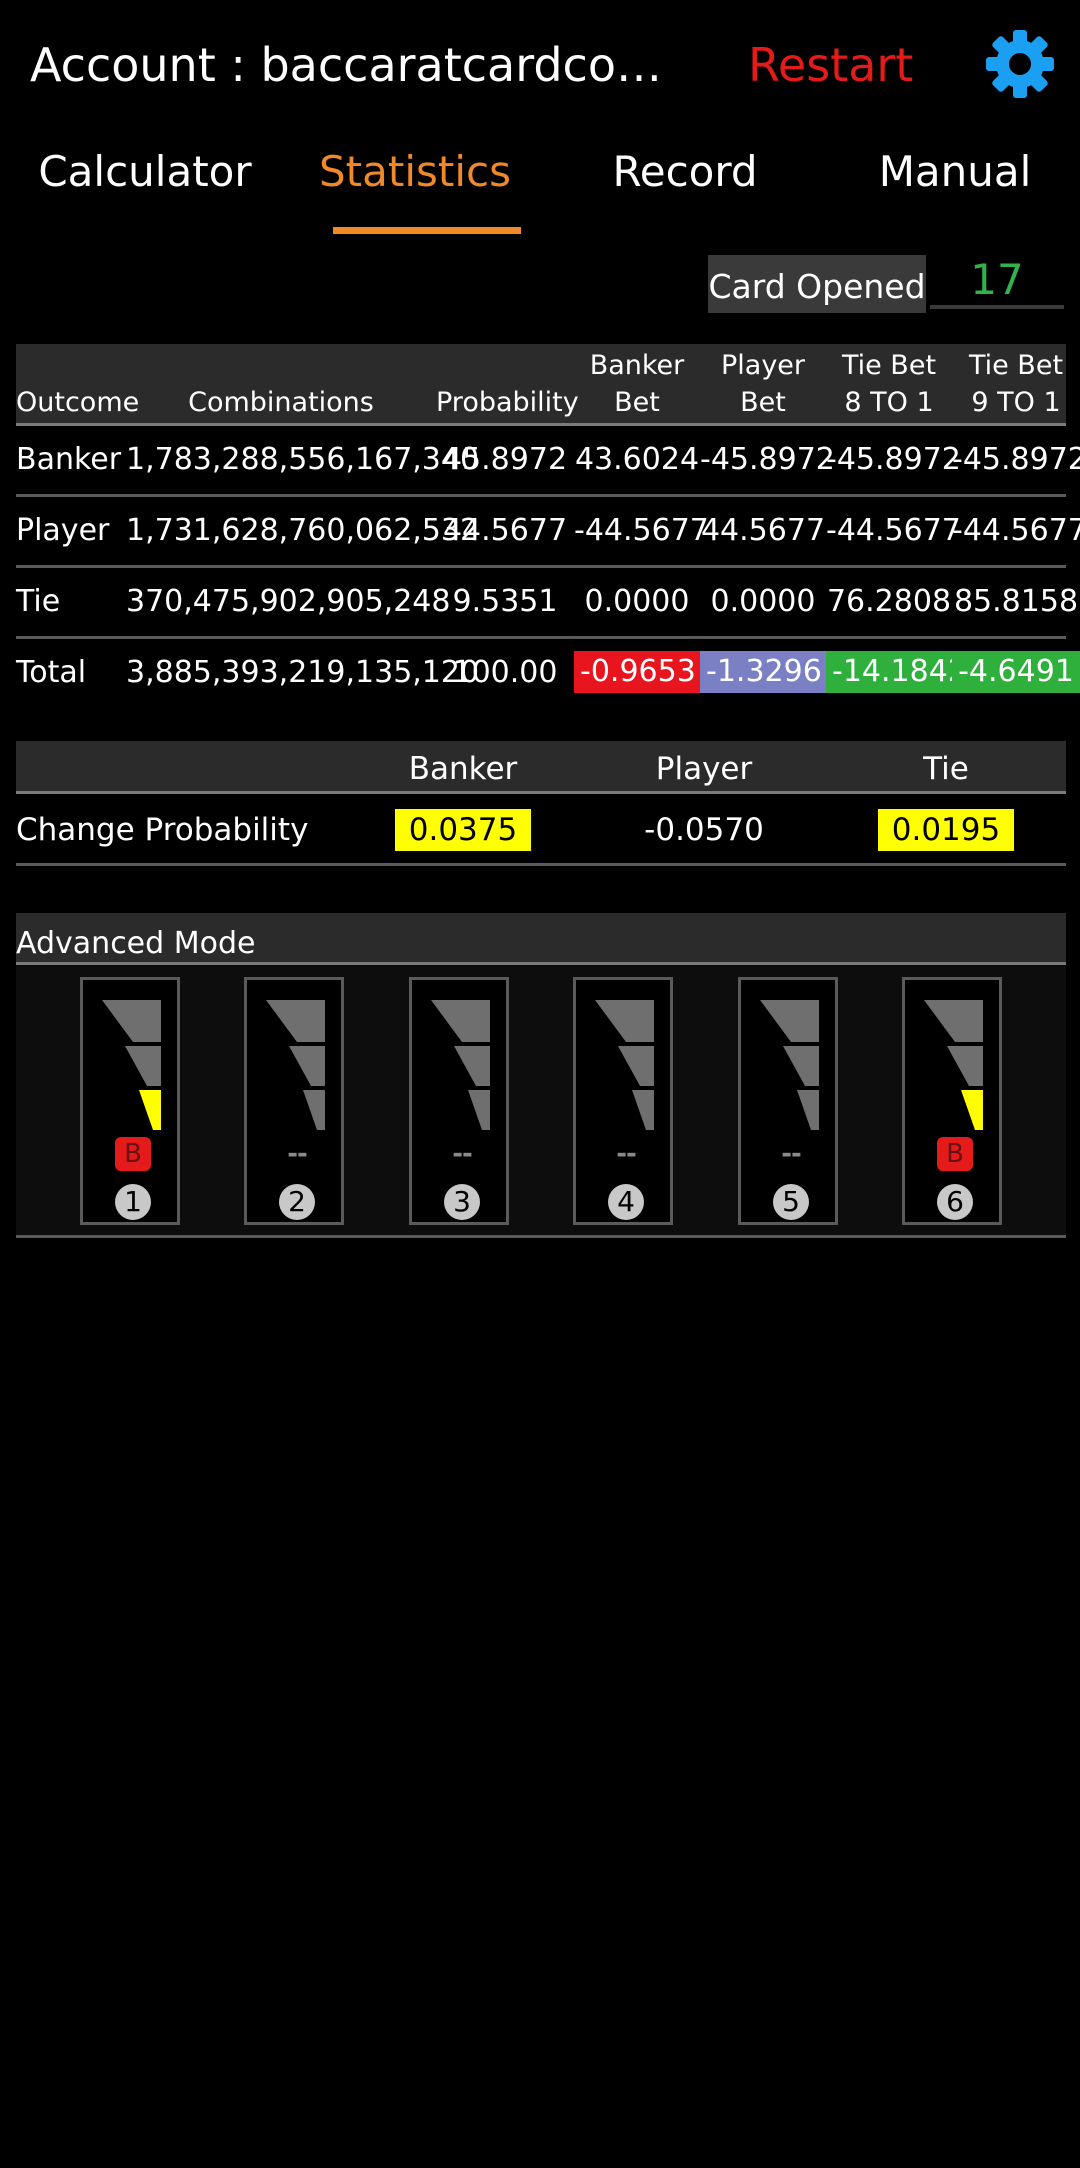 The height and width of the screenshot is (2168, 1080). I want to click on cell-player-bet: 44.5677, so click(763, 530).